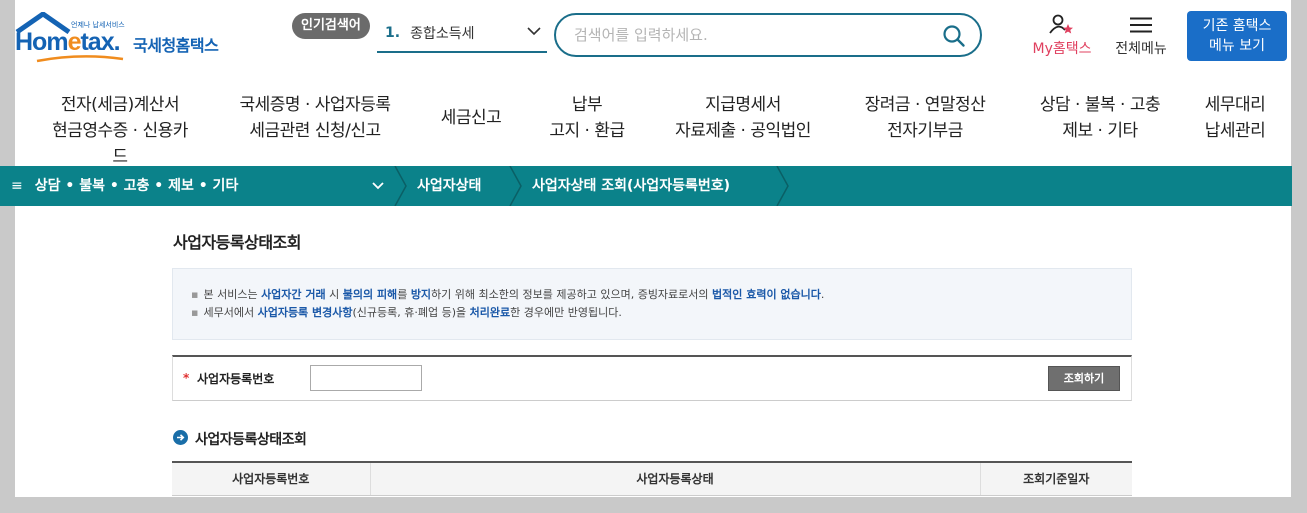 The height and width of the screenshot is (513, 1307). I want to click on my-hometax-label: My홈택스, so click(1062, 49).